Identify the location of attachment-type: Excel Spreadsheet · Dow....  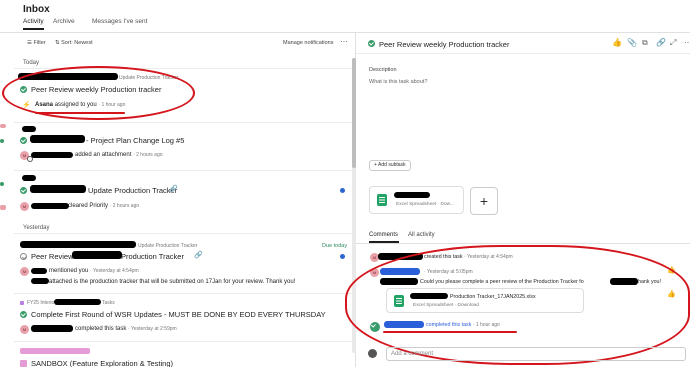
(425, 204).